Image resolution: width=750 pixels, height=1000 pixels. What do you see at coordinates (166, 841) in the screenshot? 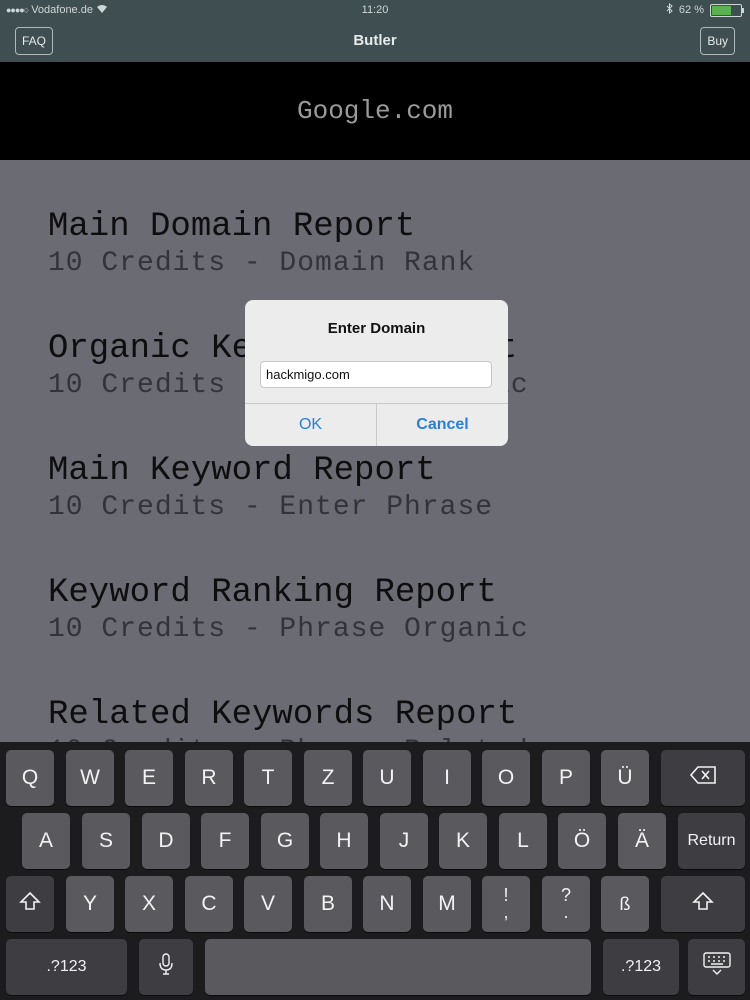
I see `key-d: D` at bounding box center [166, 841].